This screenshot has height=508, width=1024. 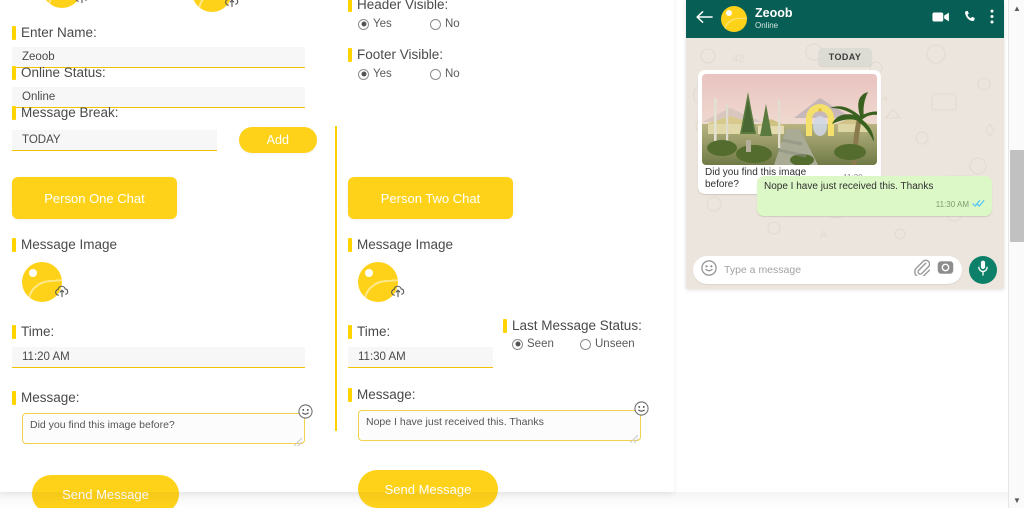 I want to click on header-visible-no-option: No, so click(x=445, y=24).